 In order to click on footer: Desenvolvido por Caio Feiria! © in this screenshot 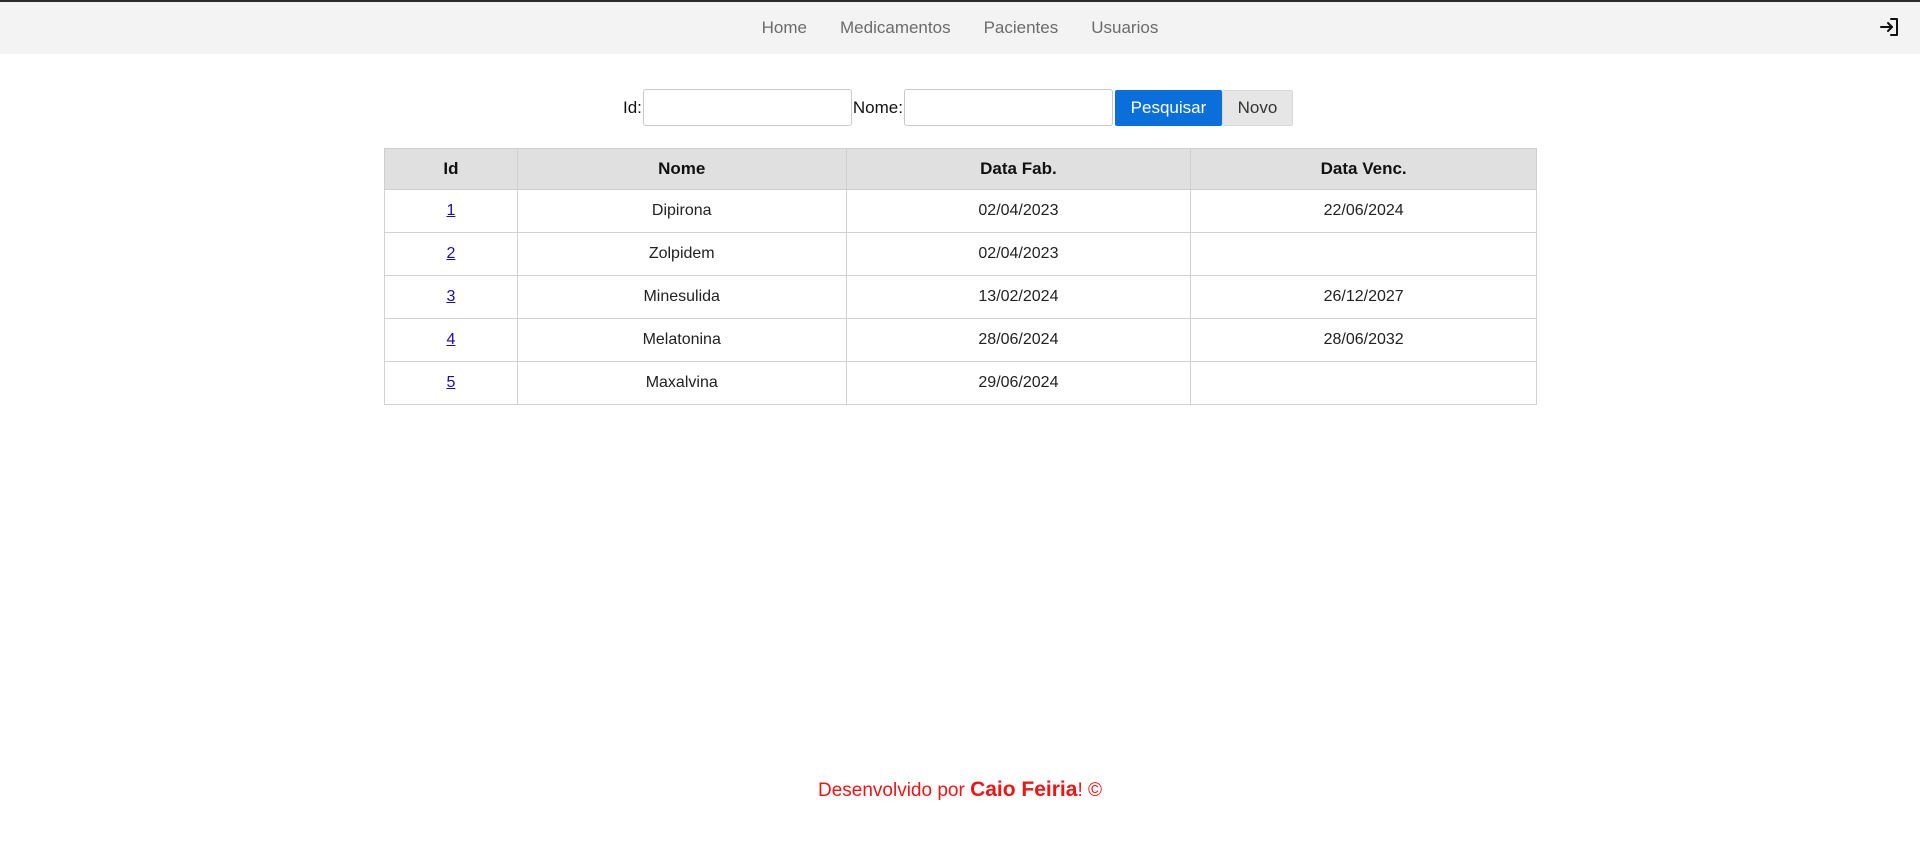, I will do `click(960, 790)`.